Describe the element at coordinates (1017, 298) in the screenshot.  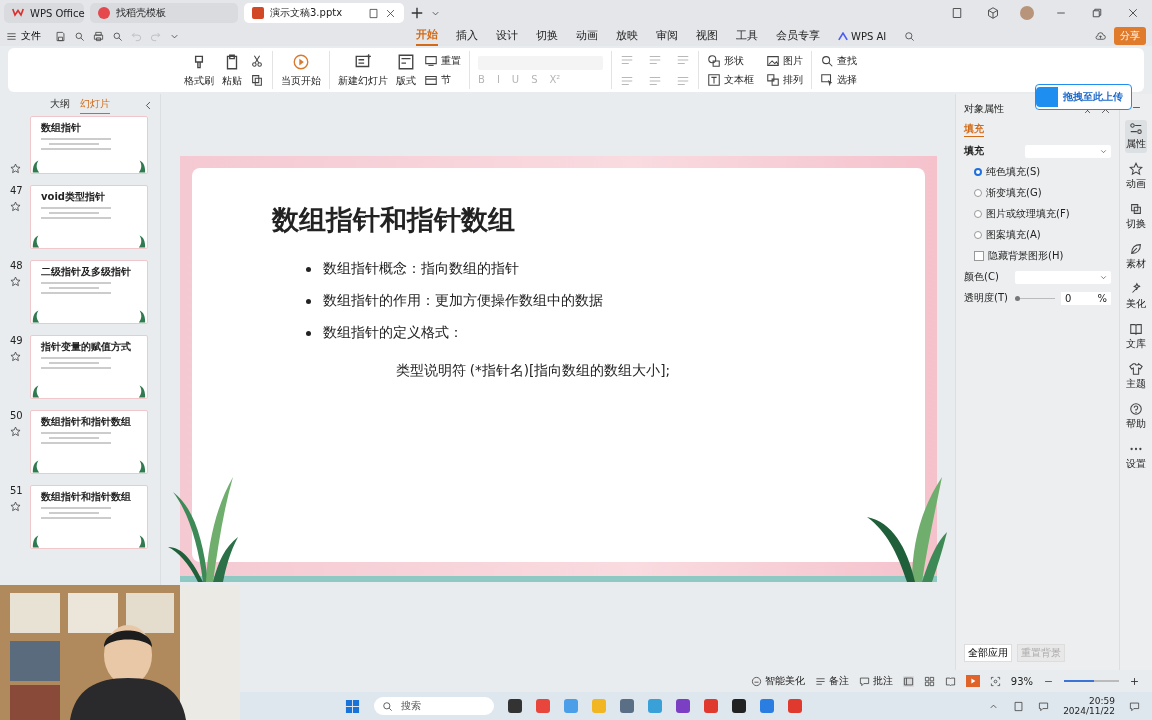
I see `slider-thumb` at that location.